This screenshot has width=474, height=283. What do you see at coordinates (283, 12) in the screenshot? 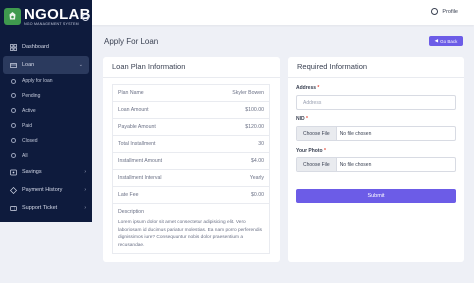
I see `topbar: Profile` at bounding box center [283, 12].